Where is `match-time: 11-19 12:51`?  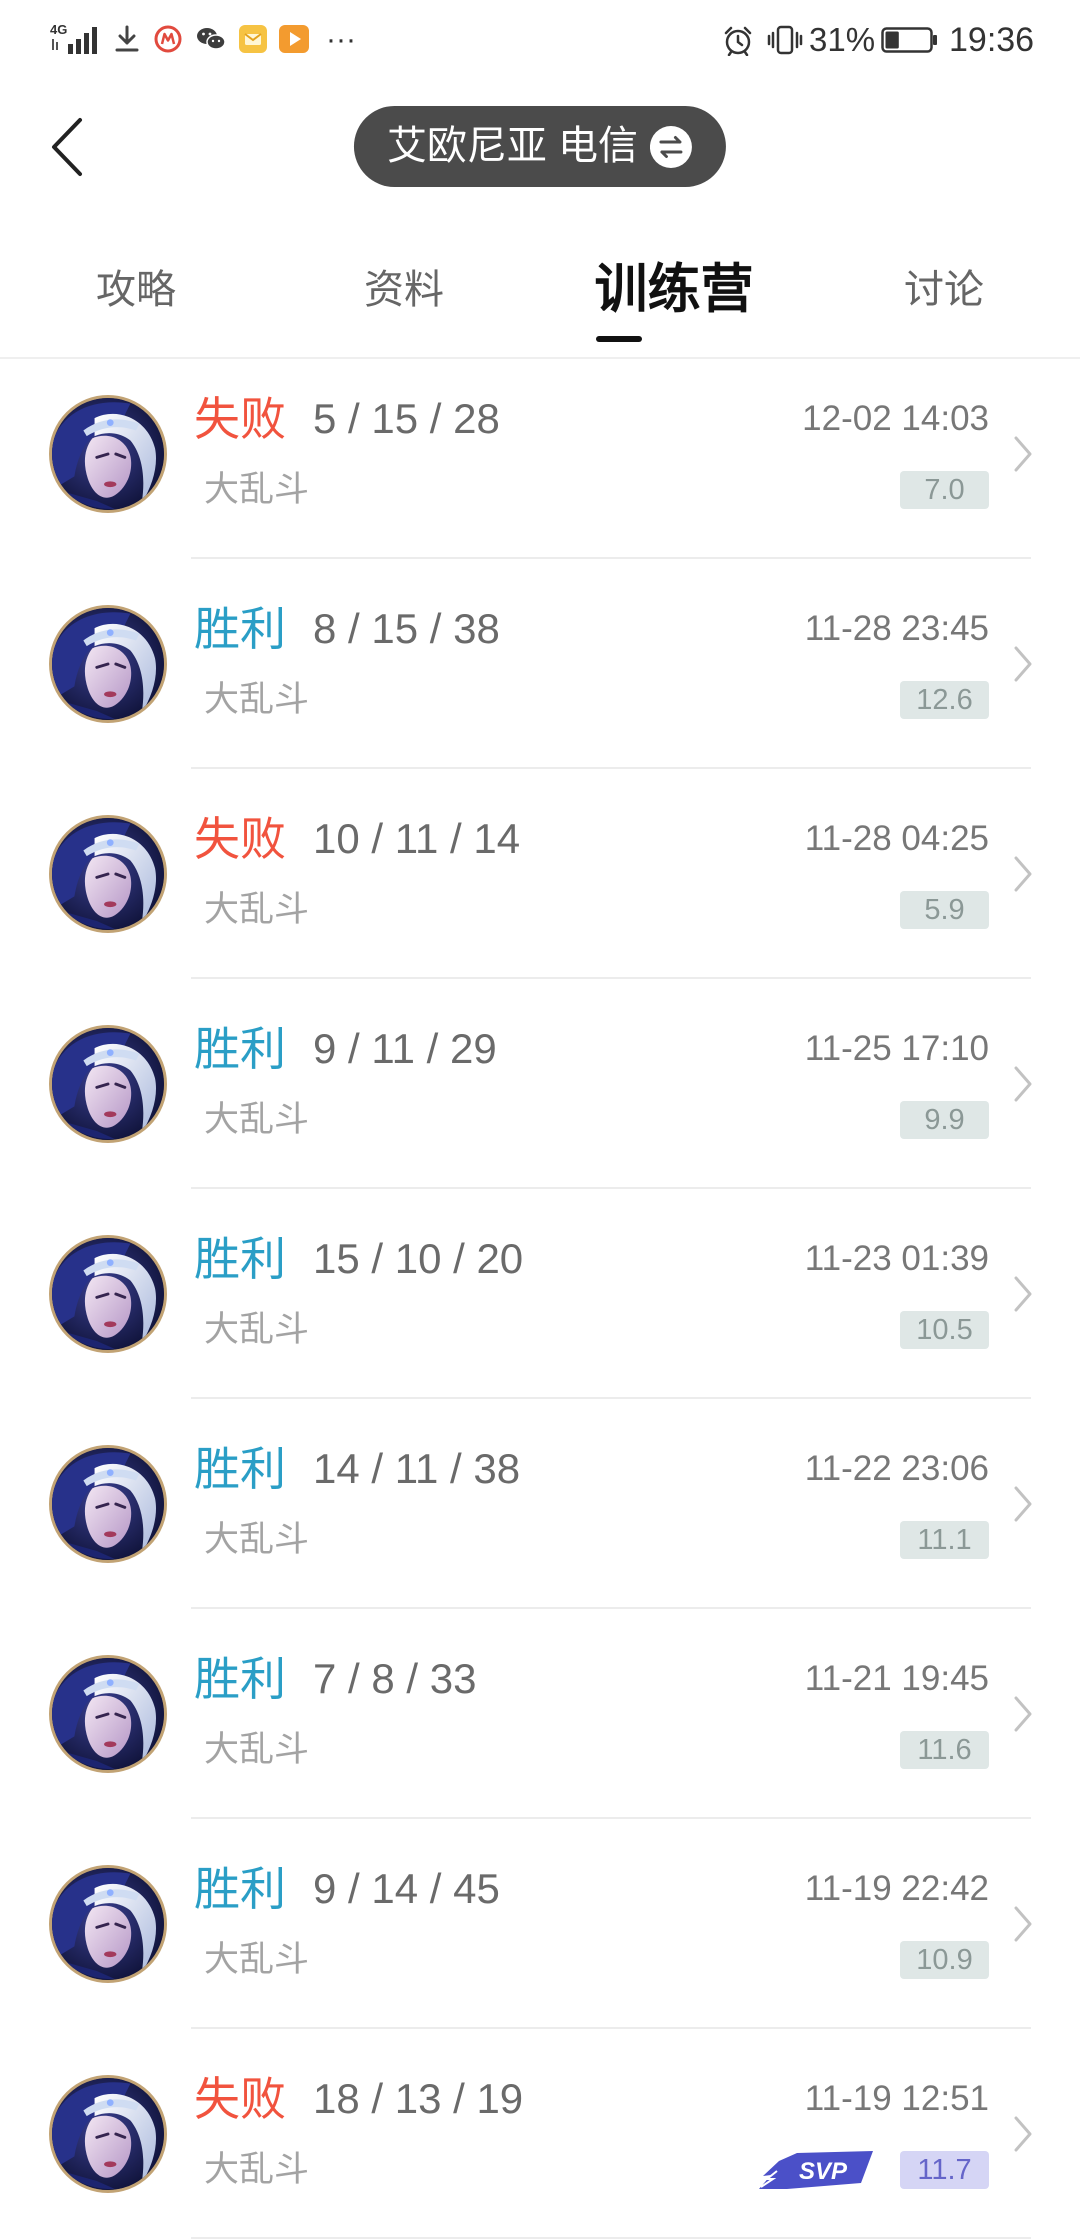 match-time: 11-19 12:51 is located at coordinates (896, 2098).